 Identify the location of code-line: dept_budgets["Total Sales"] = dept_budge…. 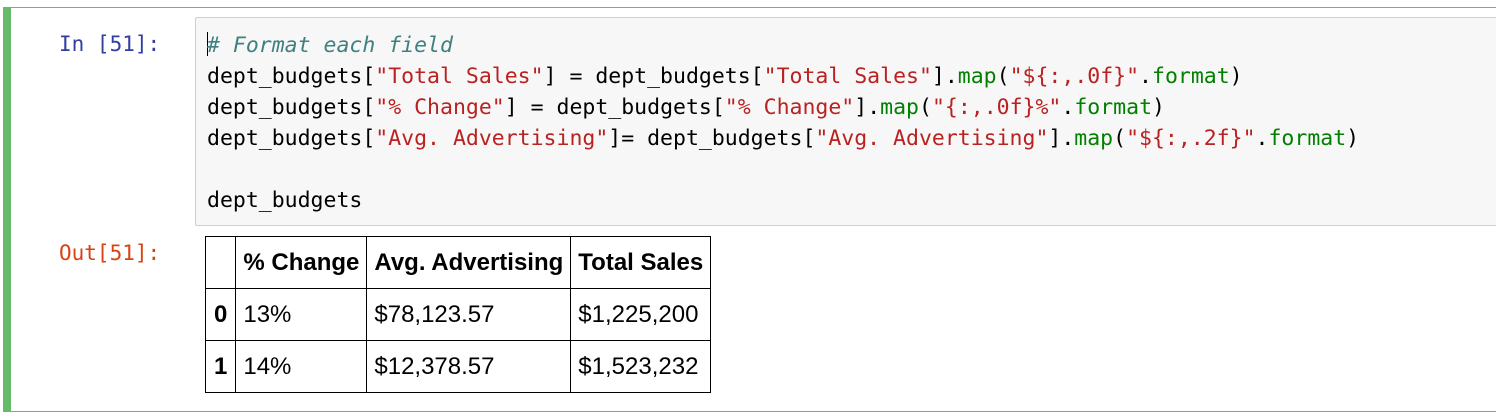
(783, 76).